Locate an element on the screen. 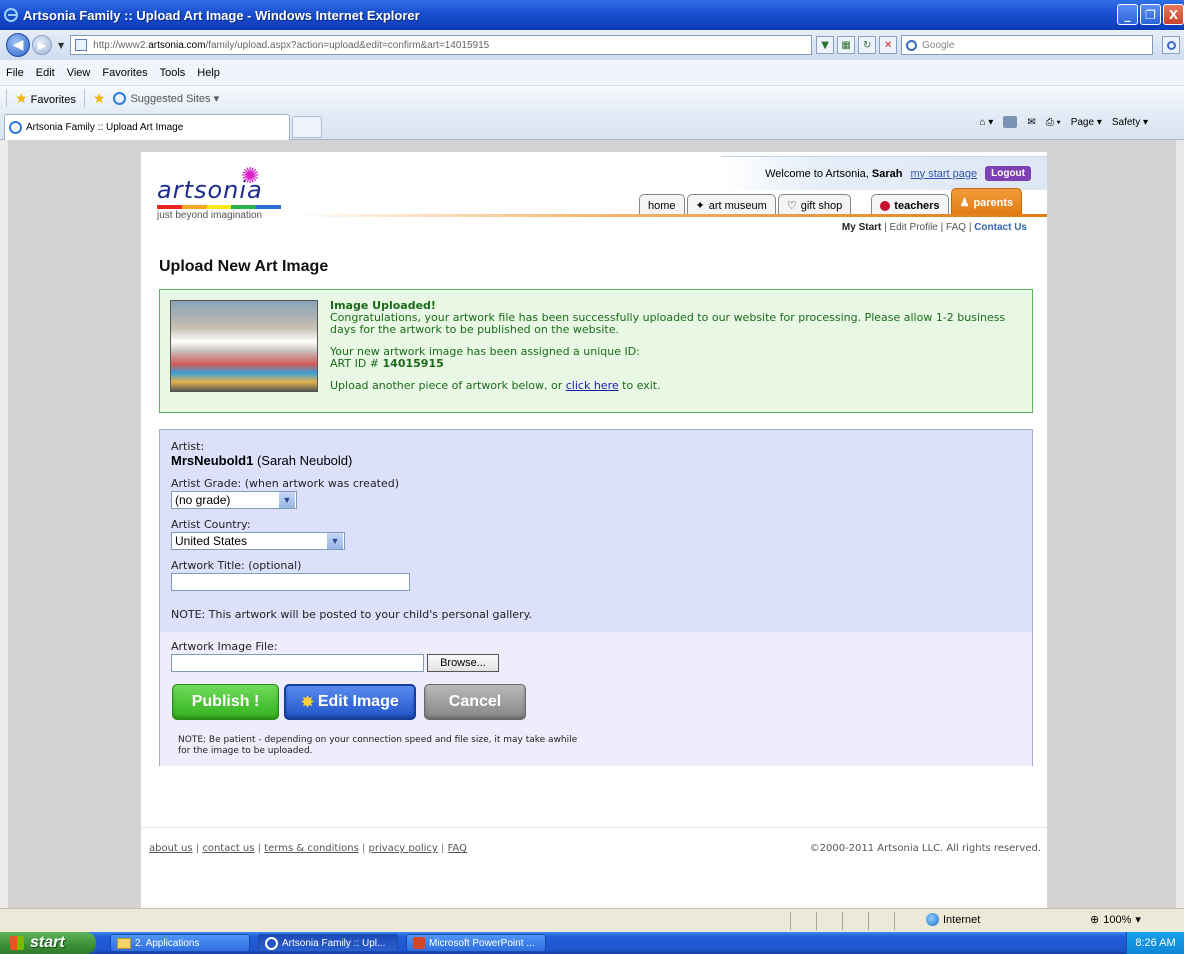  start-label: start is located at coordinates (47, 942).